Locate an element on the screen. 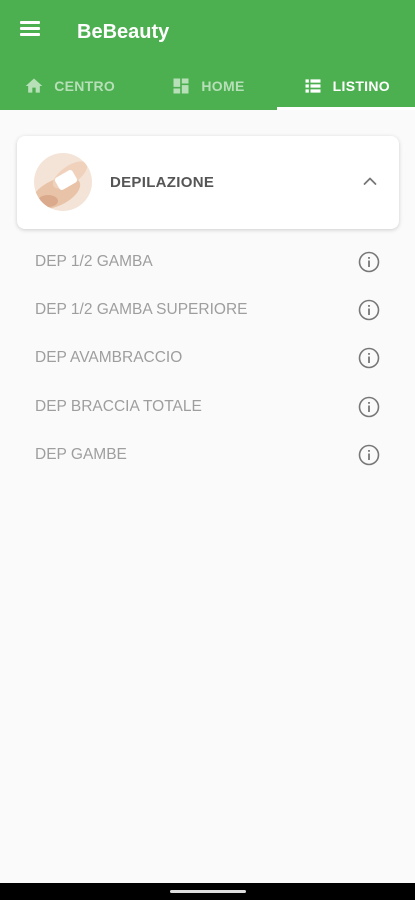 Image resolution: width=415 pixels, height=900 pixels. tab-label: LISTINO is located at coordinates (361, 86).